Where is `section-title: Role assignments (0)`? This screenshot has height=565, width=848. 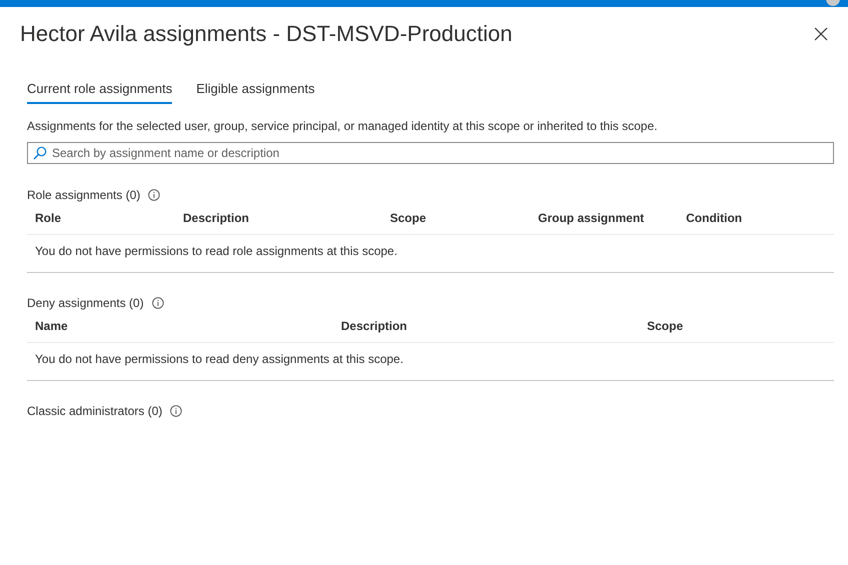
section-title: Role assignments (0) is located at coordinates (83, 195).